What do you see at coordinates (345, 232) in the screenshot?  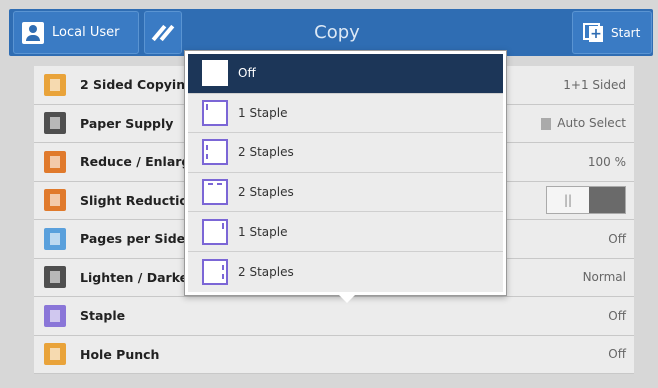 I see `staple-option-1-staple-top-right: 1 Staple` at bounding box center [345, 232].